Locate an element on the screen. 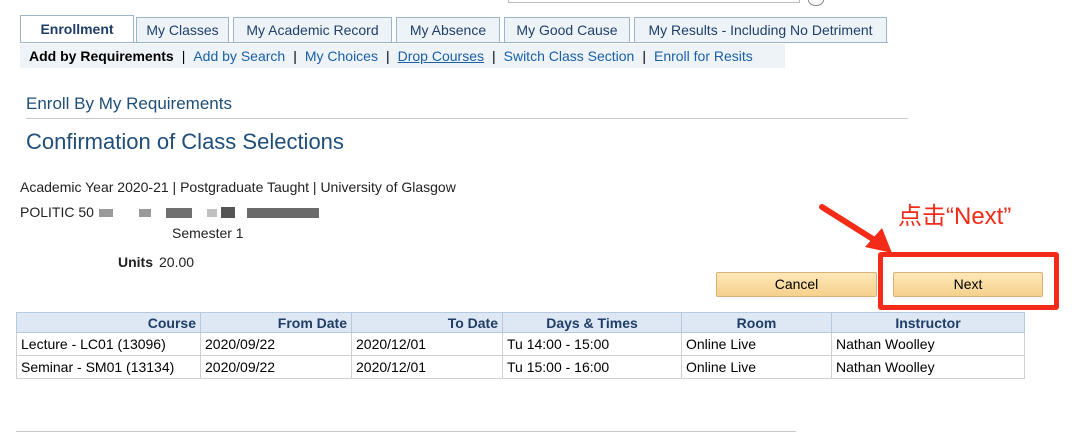 Image resolution: width=1080 pixels, height=437 pixels. section-divider is located at coordinates (467, 118).